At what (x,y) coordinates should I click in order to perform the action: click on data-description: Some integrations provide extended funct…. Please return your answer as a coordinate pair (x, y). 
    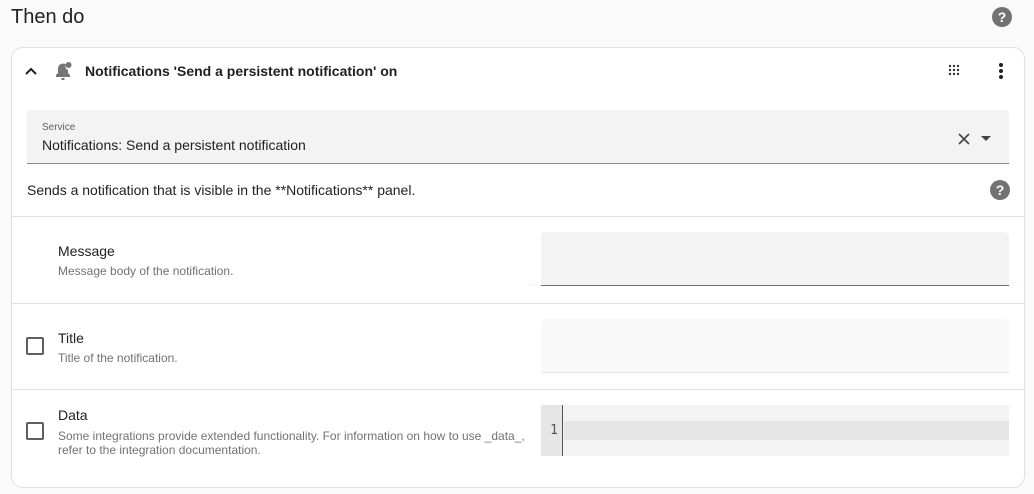
    Looking at the image, I should click on (291, 443).